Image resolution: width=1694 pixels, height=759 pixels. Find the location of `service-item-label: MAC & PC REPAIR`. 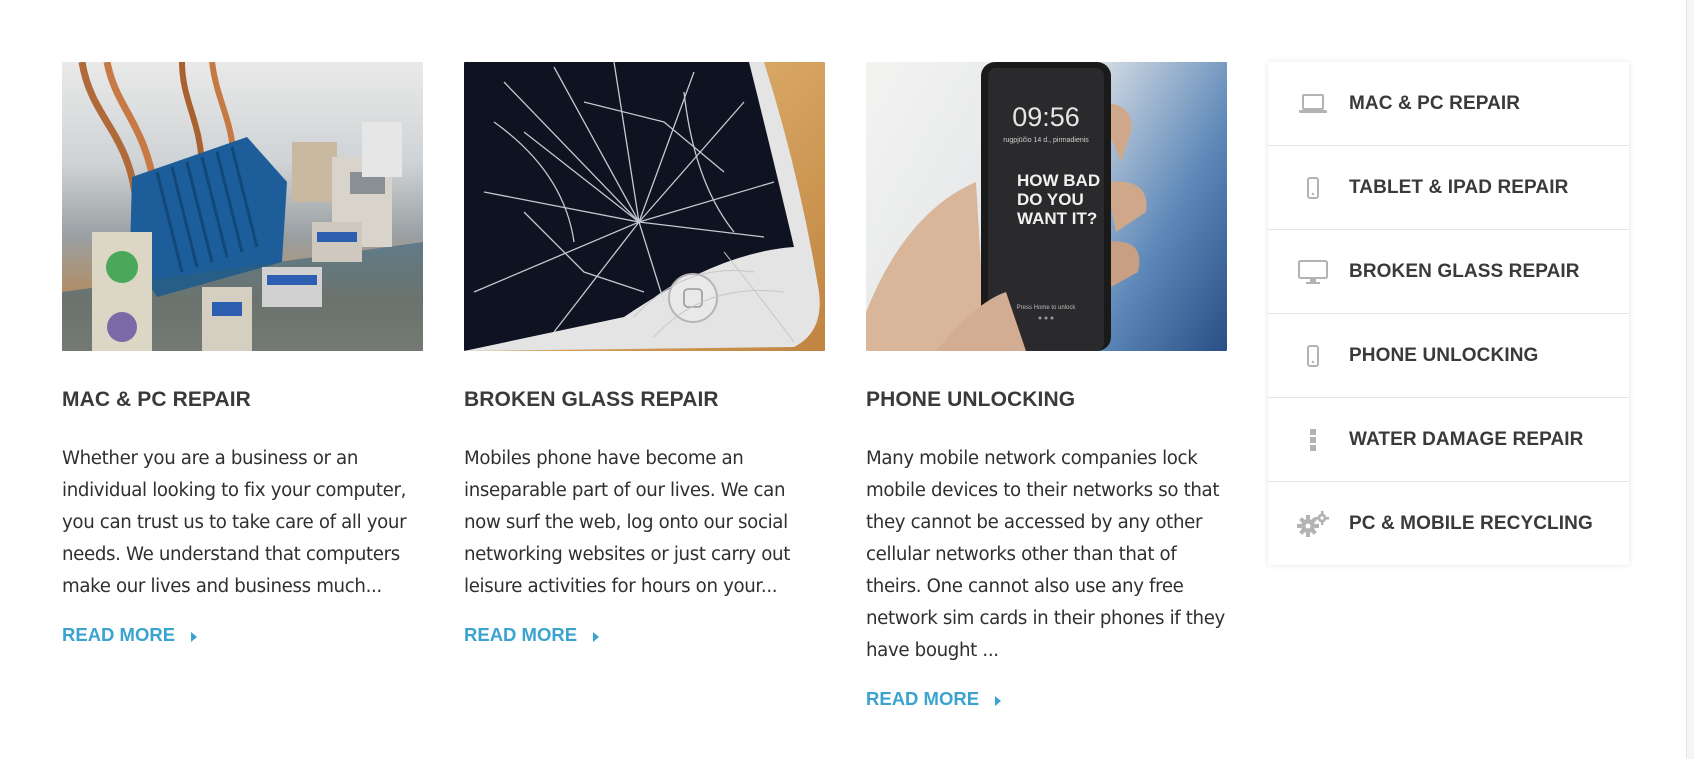

service-item-label: MAC & PC REPAIR is located at coordinates (1435, 103).